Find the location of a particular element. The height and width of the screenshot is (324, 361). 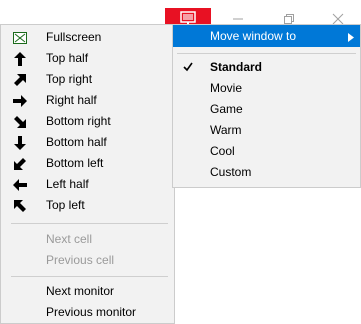

submenu-item-warm: Warm is located at coordinates (266, 130).